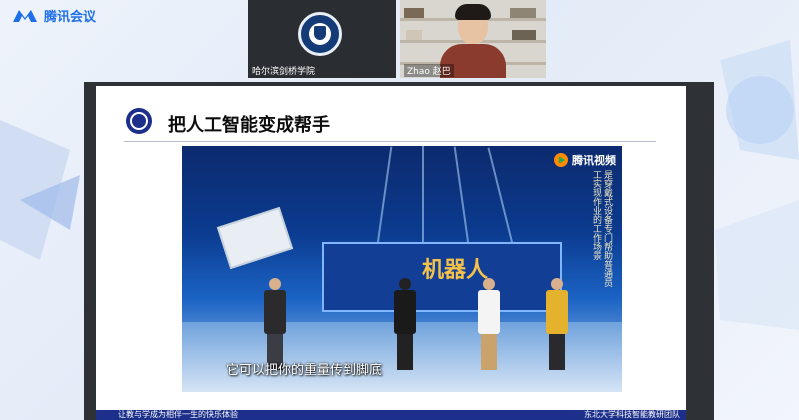 This screenshot has height=420, width=799. Describe the element at coordinates (178, 414) in the screenshot. I see `footer-left-text: 让教与学成为相伴一生的快乐体验` at that location.